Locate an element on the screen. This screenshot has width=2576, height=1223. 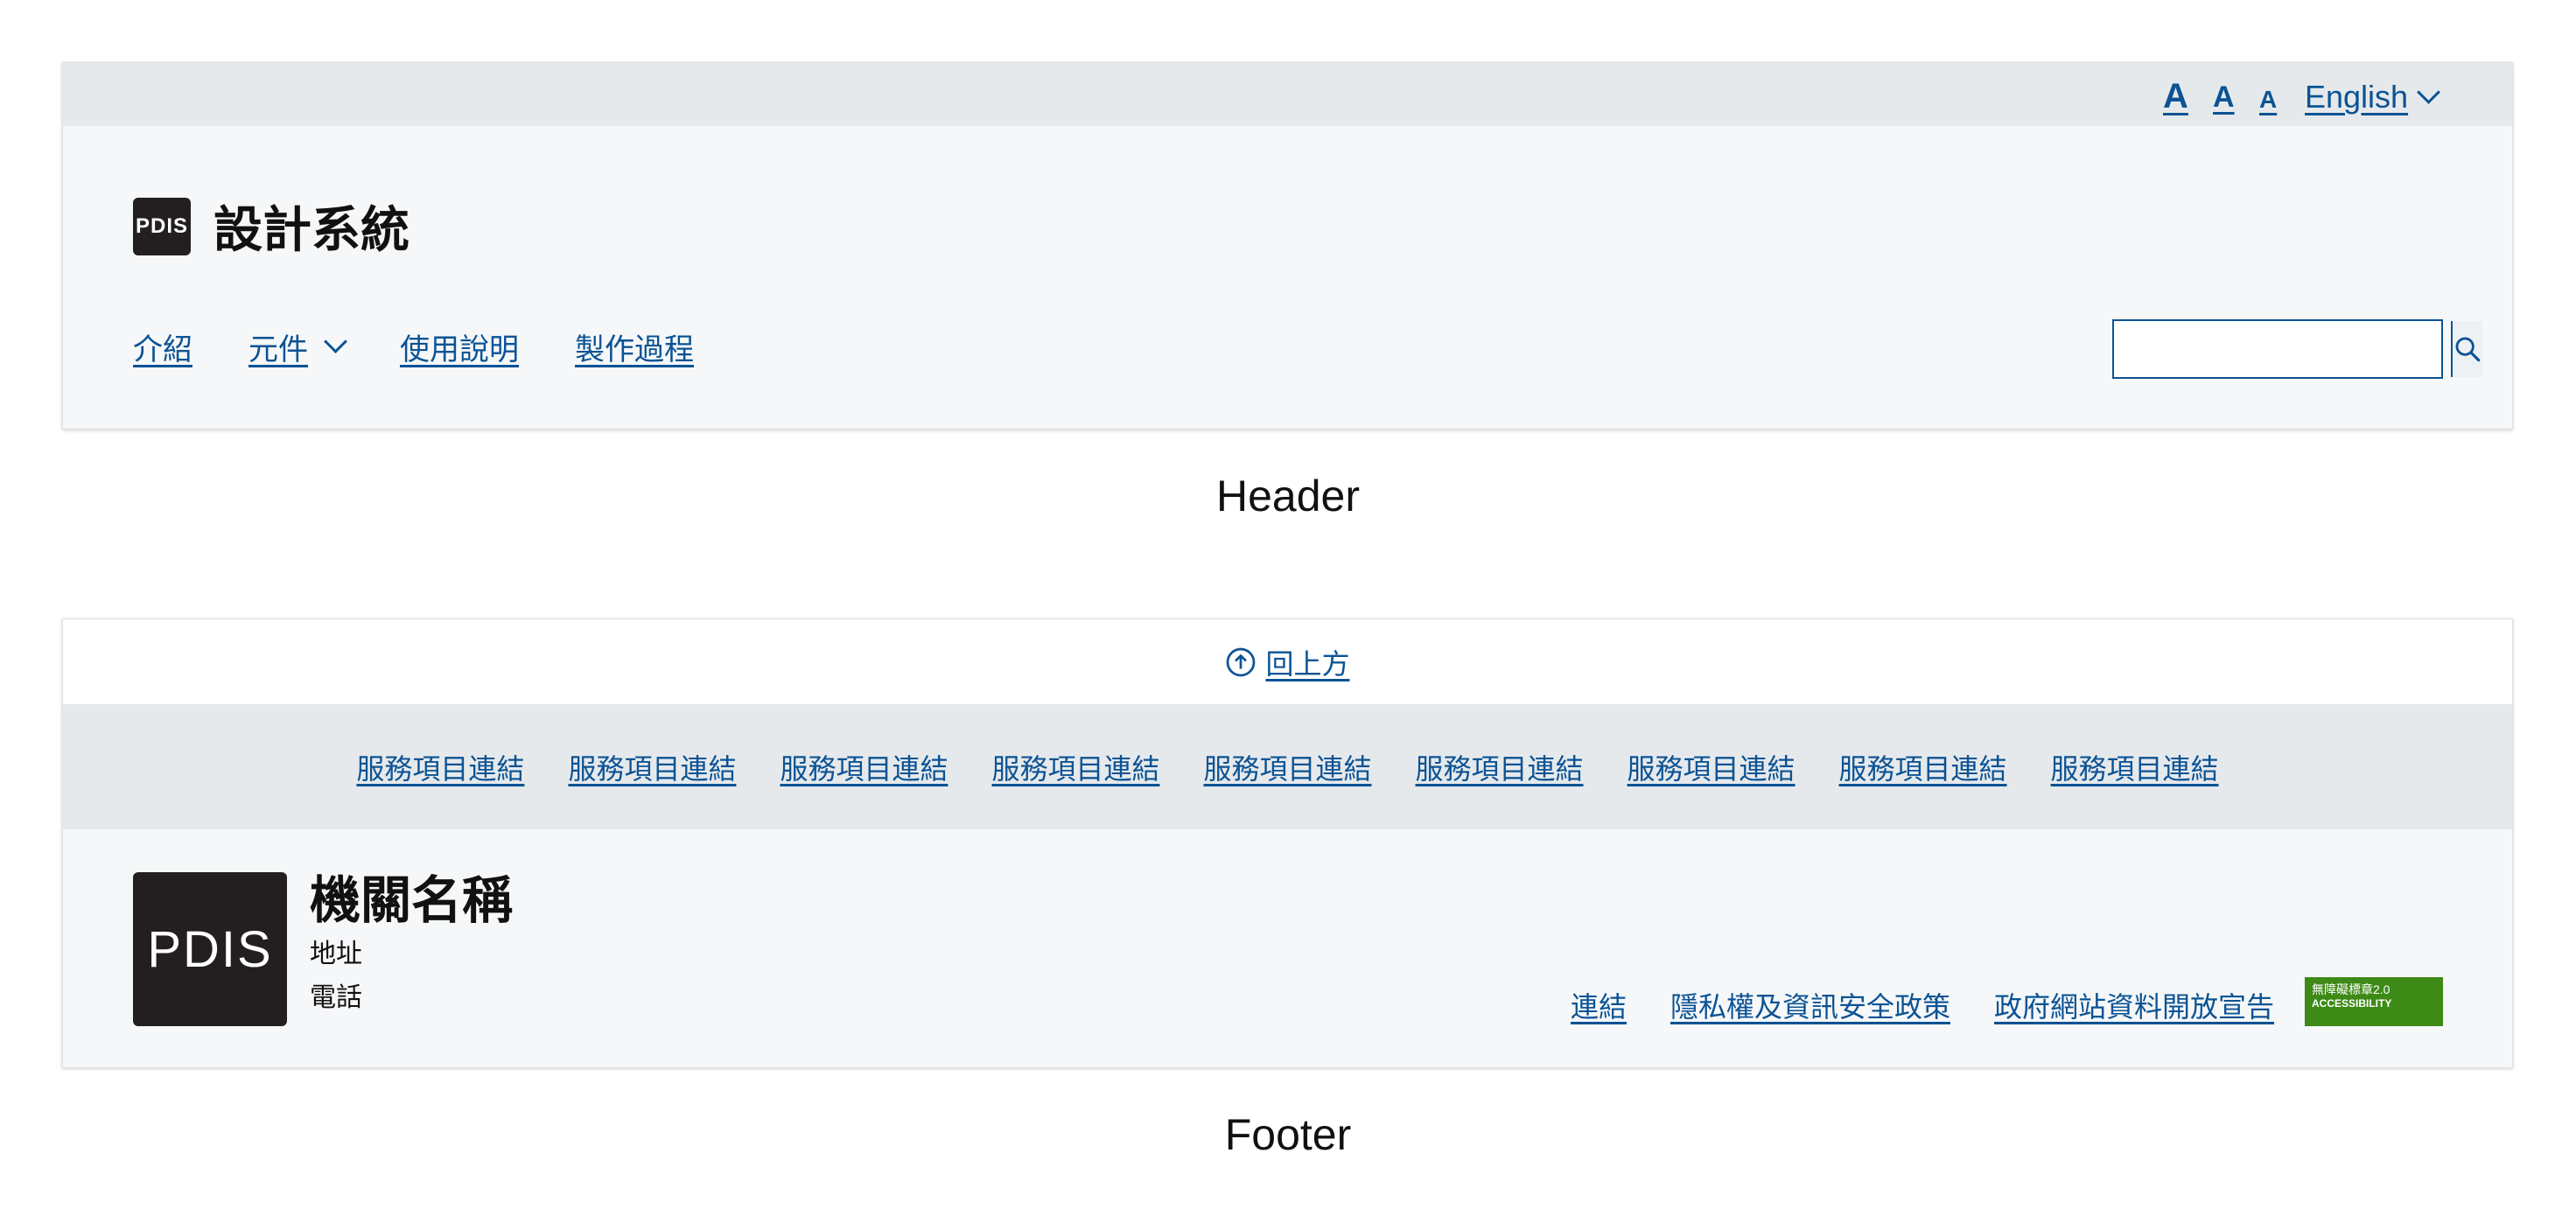
search-button is located at coordinates (2466, 349).